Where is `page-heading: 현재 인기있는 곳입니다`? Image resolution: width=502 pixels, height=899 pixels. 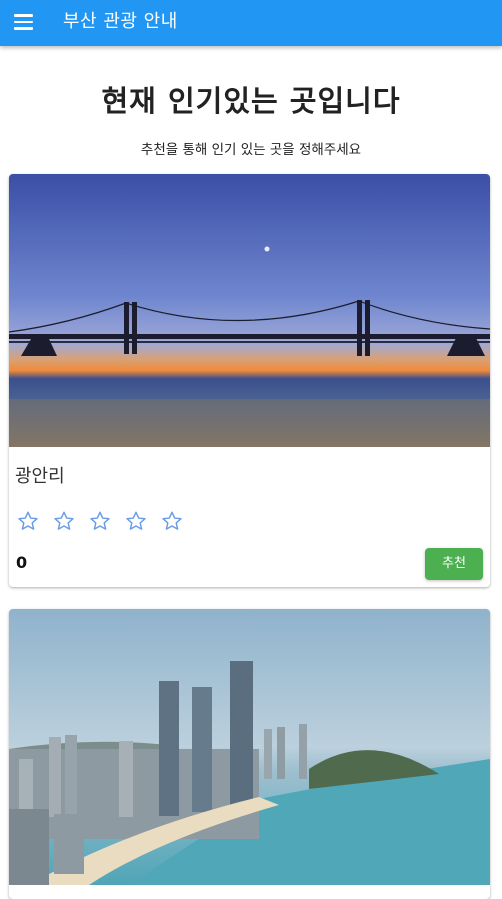
page-heading: 현재 인기있는 곳입니다 is located at coordinates (251, 101).